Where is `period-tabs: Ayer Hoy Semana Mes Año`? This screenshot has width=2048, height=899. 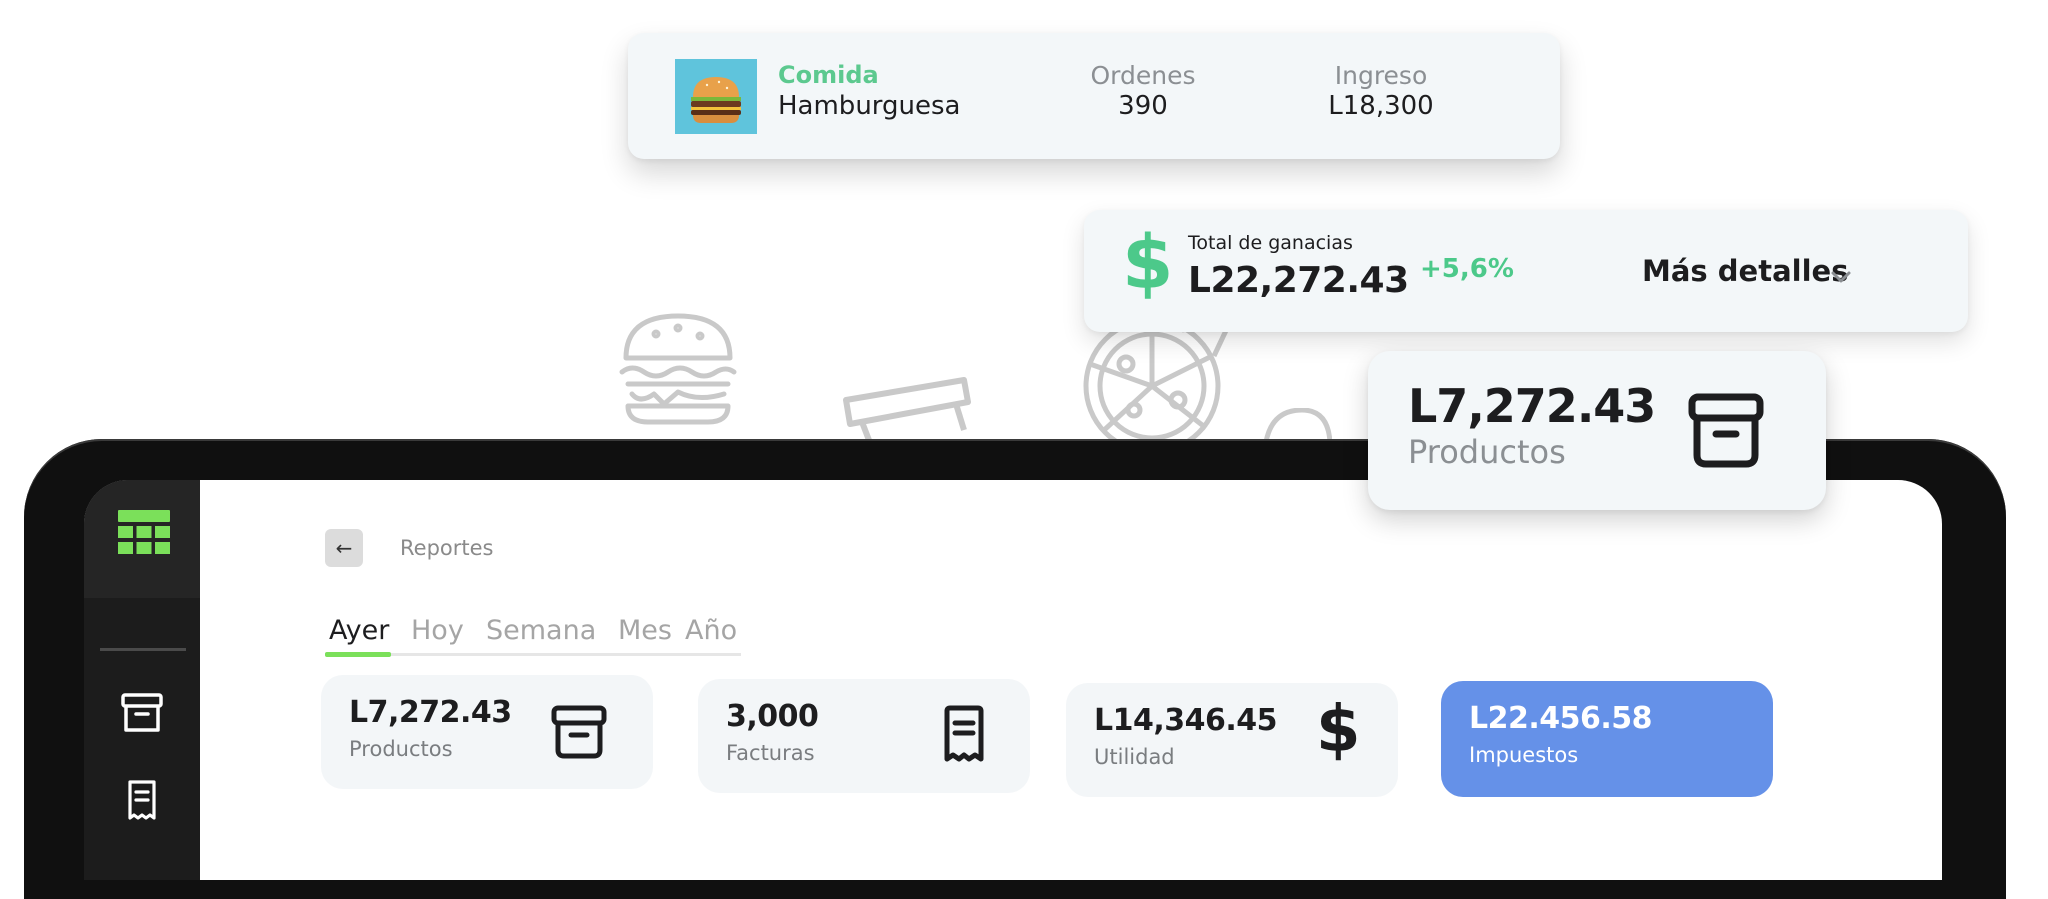
period-tabs: Ayer Hoy Semana Mes Año is located at coordinates (535, 636).